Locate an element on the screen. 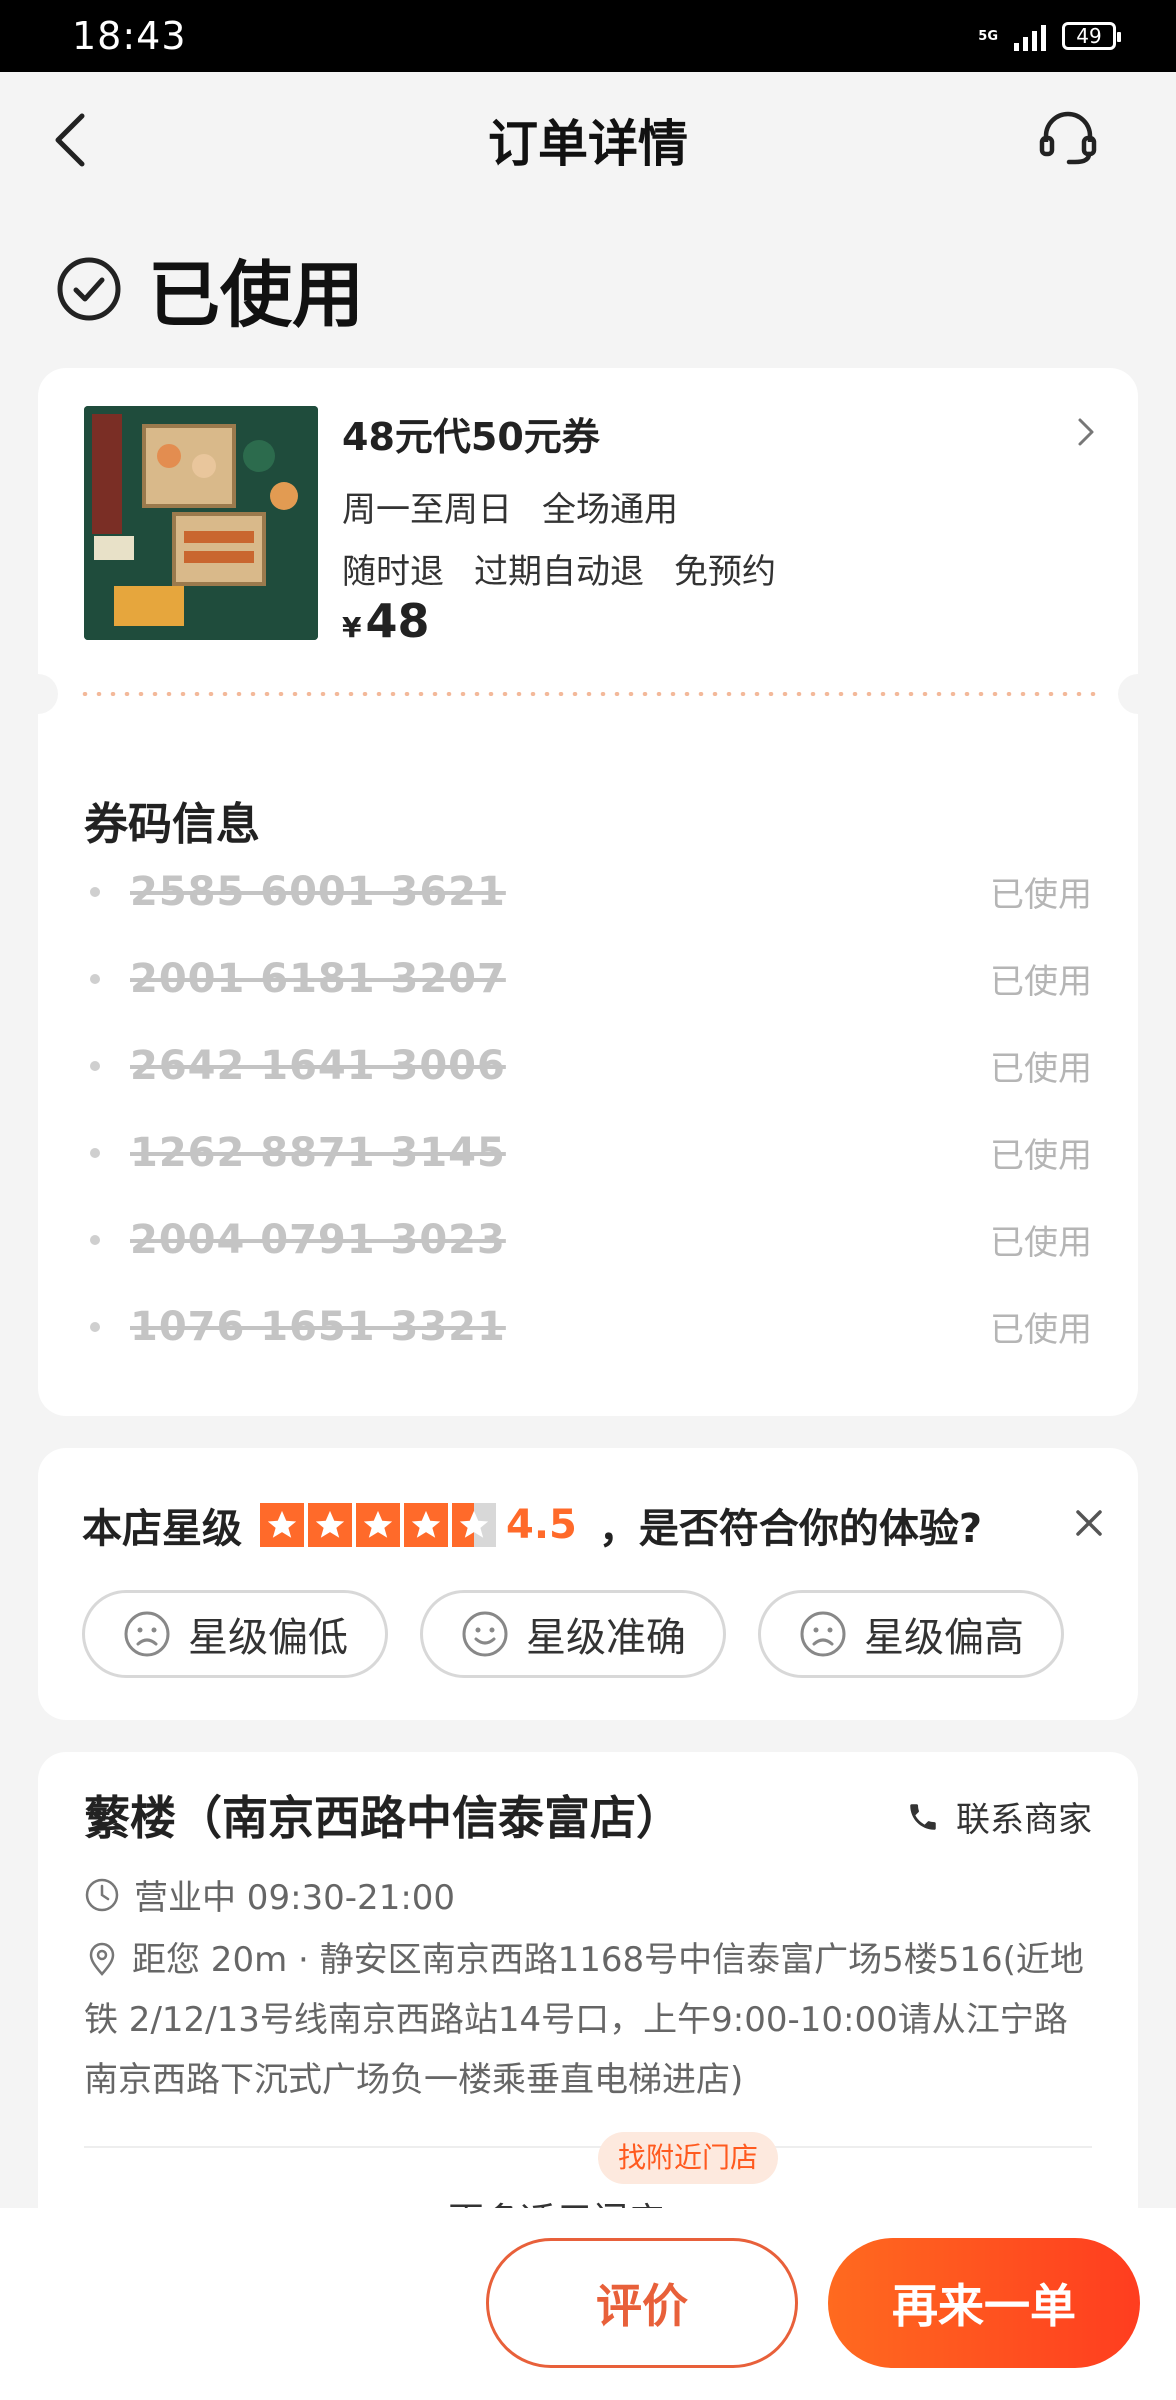 The image size is (1176, 2400). rating-accurate-button: 星级准确 is located at coordinates (573, 1634).